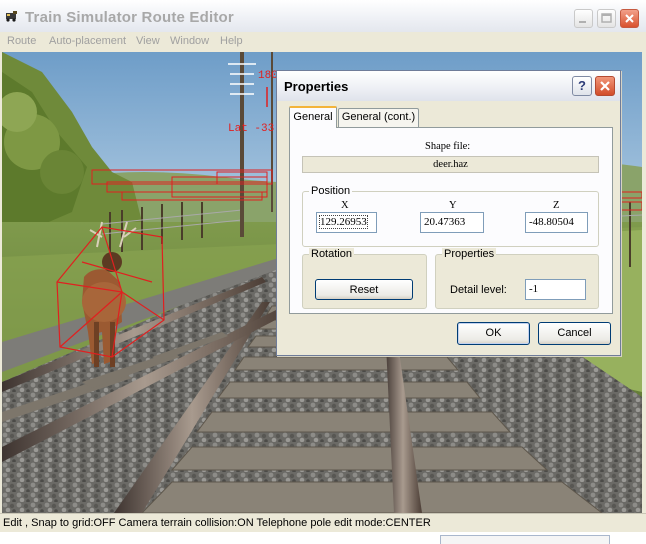 The height and width of the screenshot is (544, 646). I want to click on shape-file-value: deer.haz, so click(450, 164).